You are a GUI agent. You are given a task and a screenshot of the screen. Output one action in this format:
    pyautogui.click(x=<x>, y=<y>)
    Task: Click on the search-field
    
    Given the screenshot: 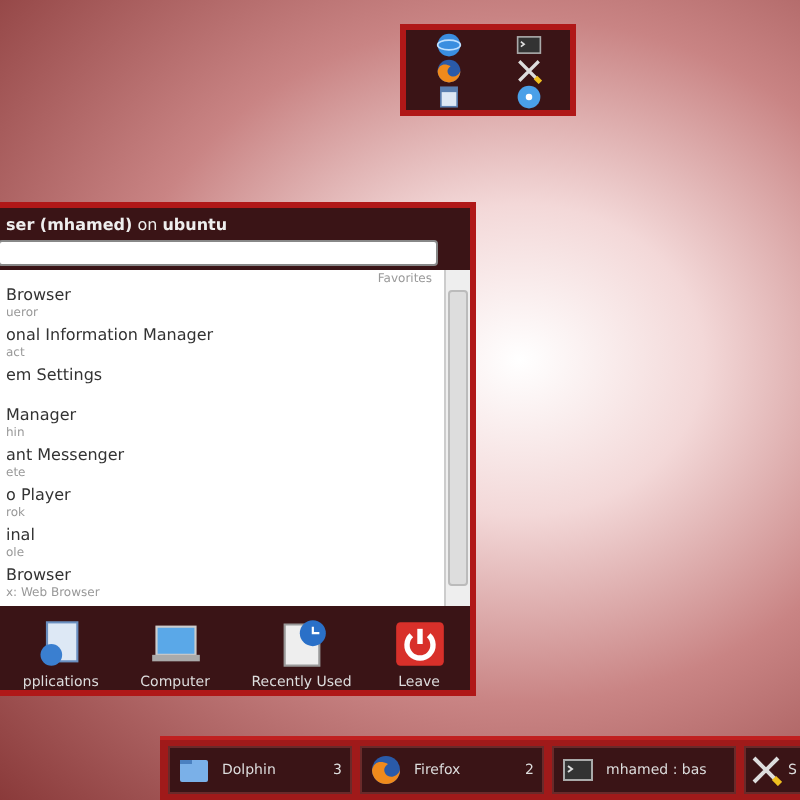 What is the action you would take?
    pyautogui.click(x=219, y=253)
    